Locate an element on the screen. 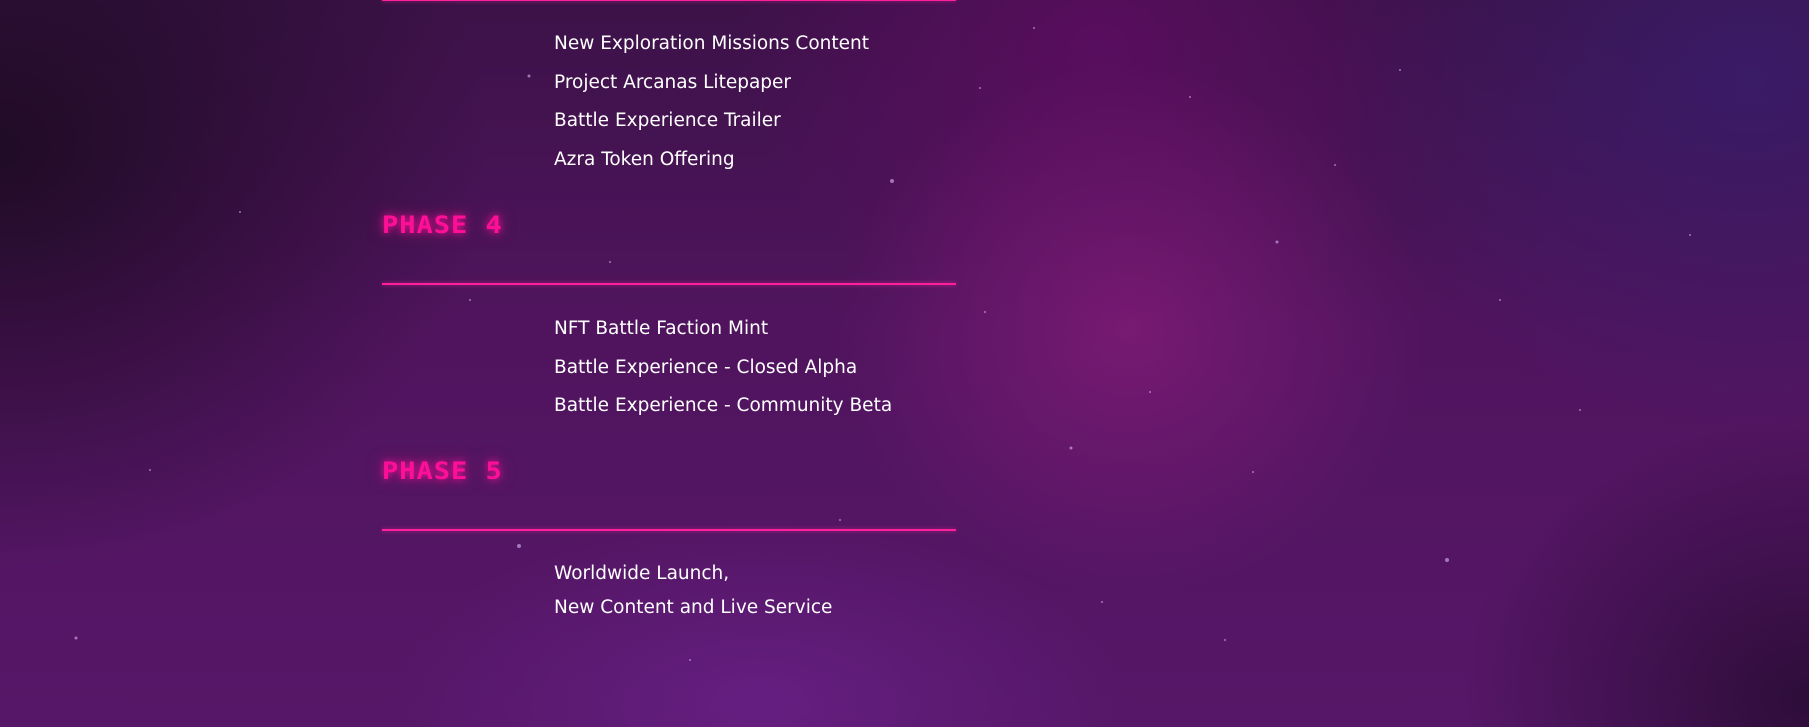 Image resolution: width=1809 pixels, height=727 pixels. phase-4-title: PHASE 4 is located at coordinates (442, 225).